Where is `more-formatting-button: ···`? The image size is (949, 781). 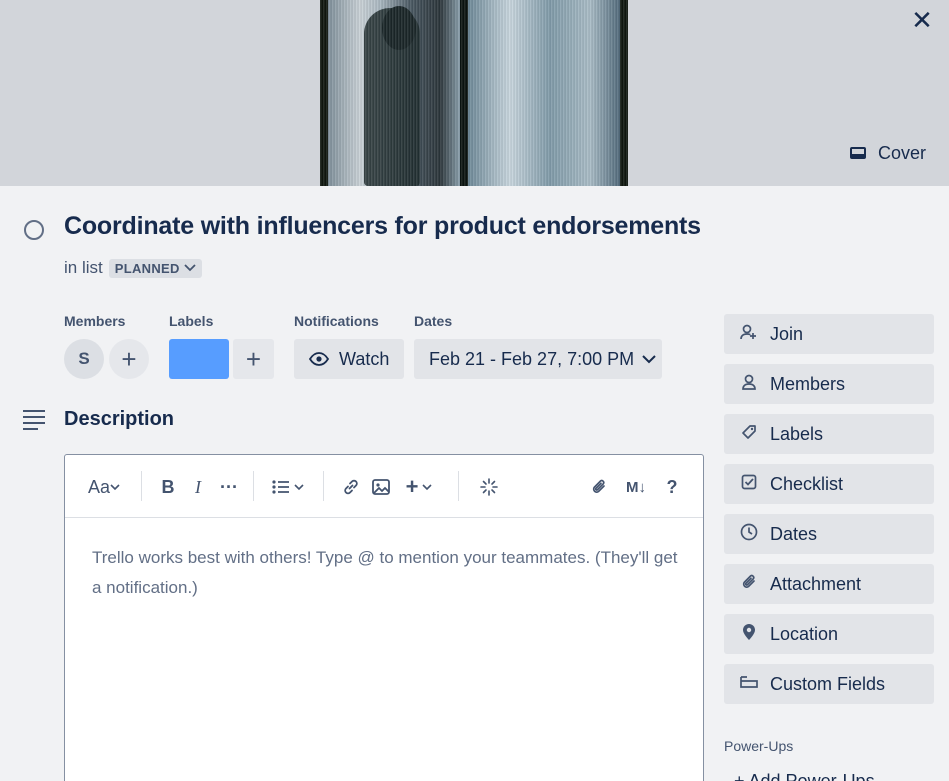
more-formatting-button: ··· is located at coordinates (229, 487).